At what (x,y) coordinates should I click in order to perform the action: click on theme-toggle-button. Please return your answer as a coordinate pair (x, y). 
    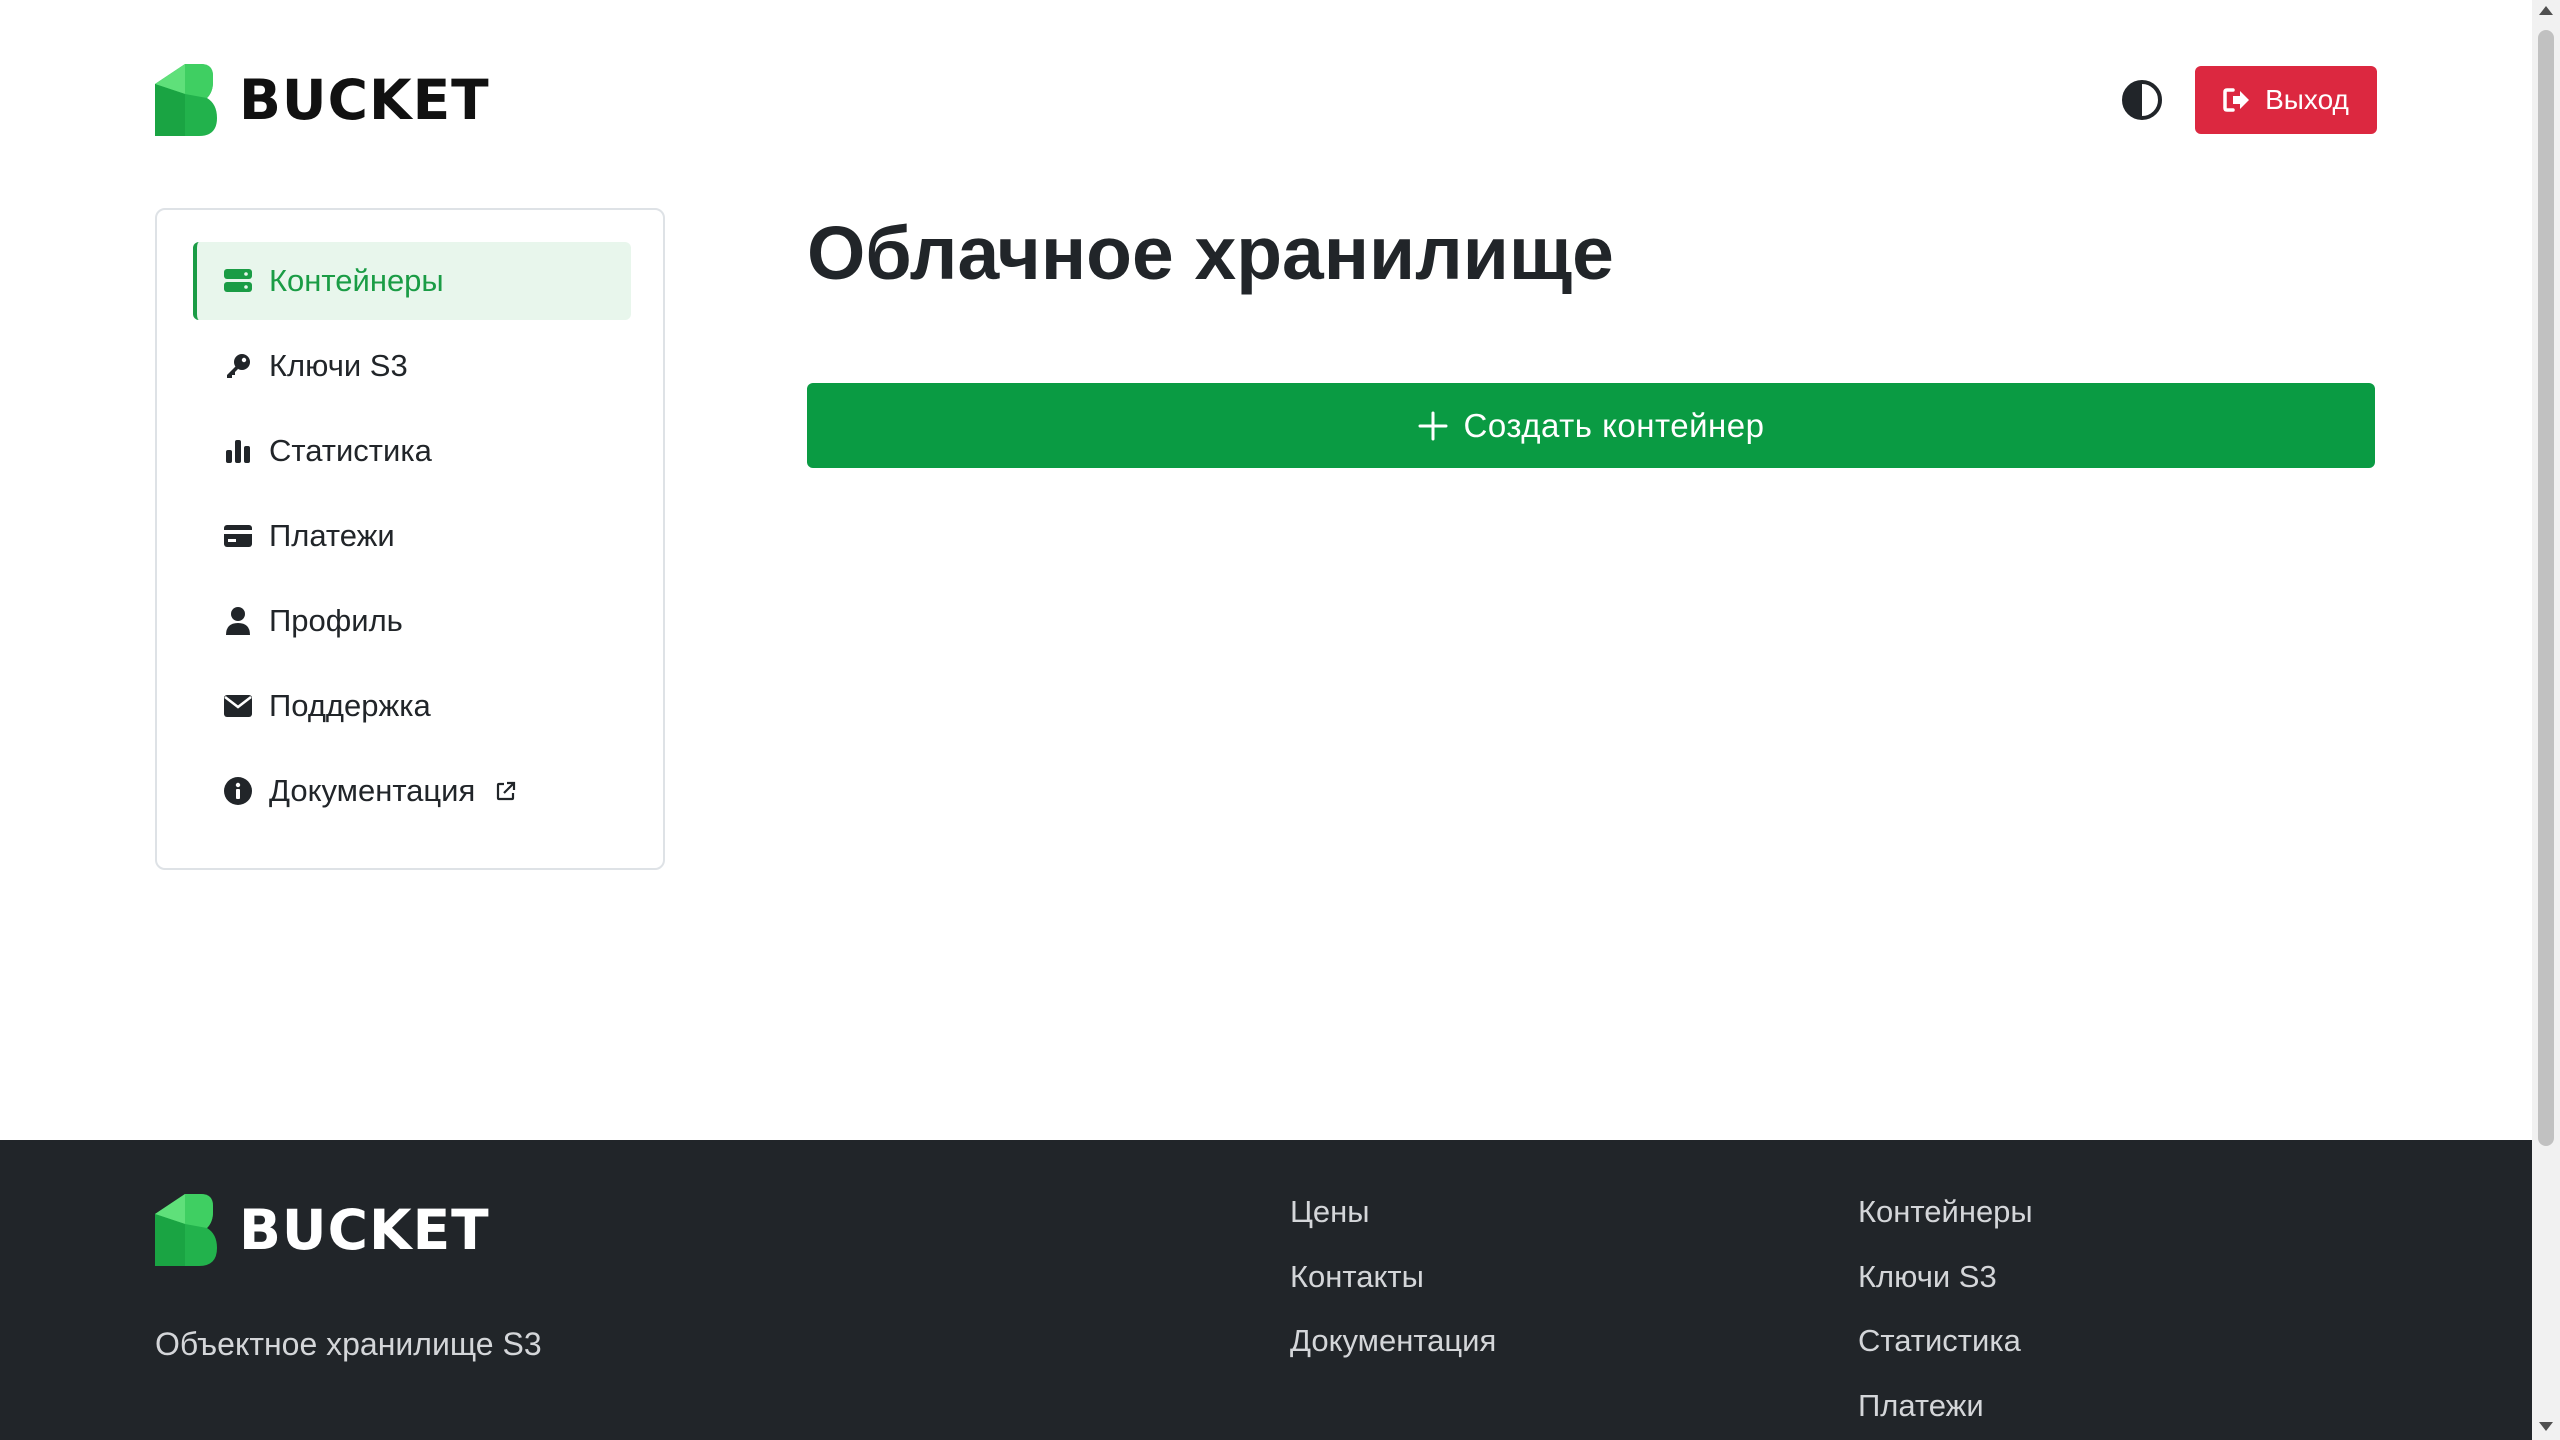
    Looking at the image, I should click on (2142, 100).